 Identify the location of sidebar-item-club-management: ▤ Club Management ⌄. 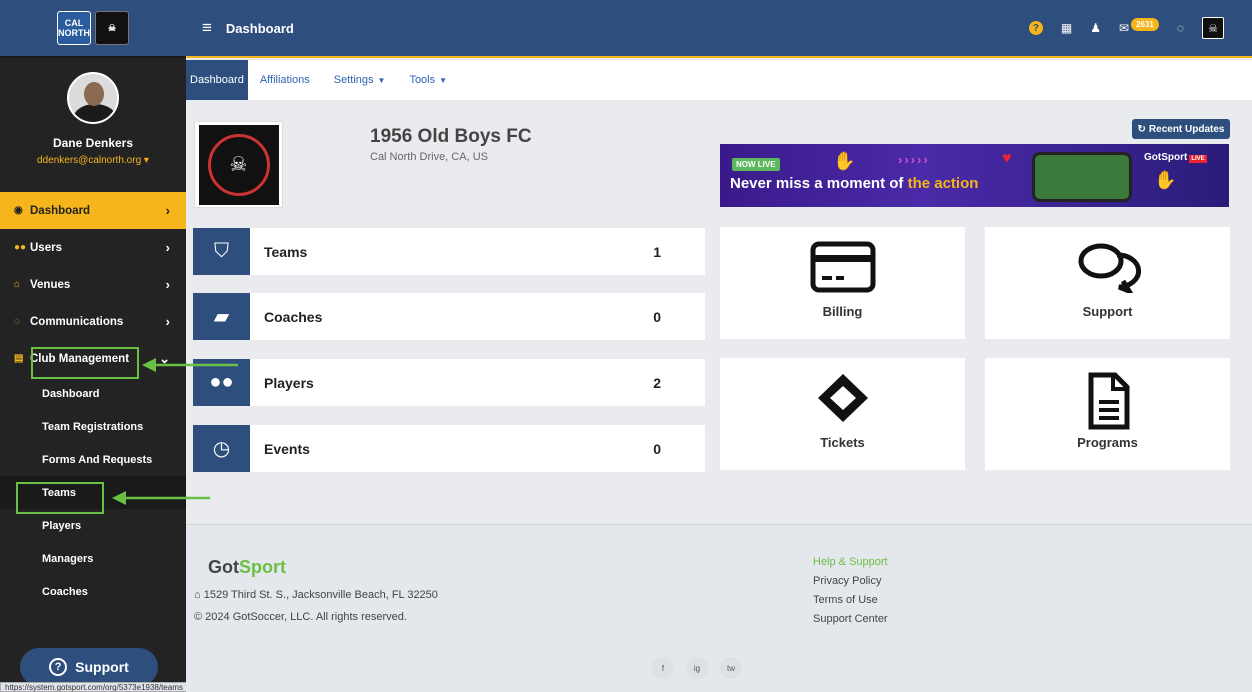
(93, 358).